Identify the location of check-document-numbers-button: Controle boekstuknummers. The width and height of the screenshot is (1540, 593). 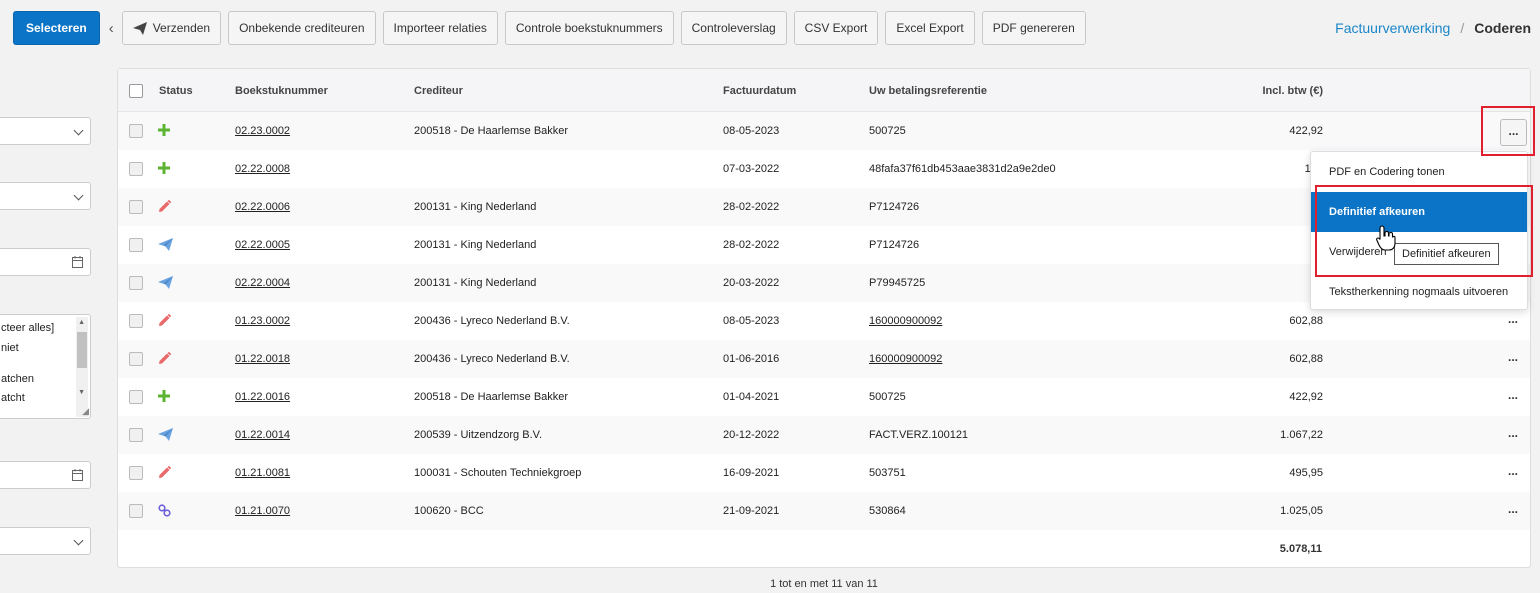
(589, 28).